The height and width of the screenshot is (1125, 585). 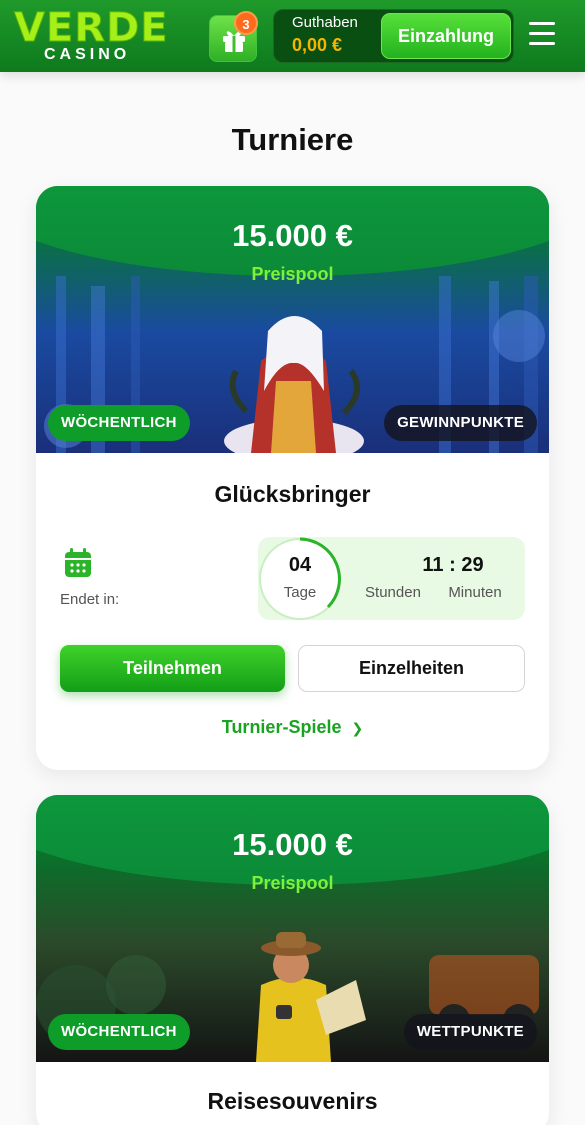 What do you see at coordinates (172, 668) in the screenshot?
I see `join-button: Teilnehmen` at bounding box center [172, 668].